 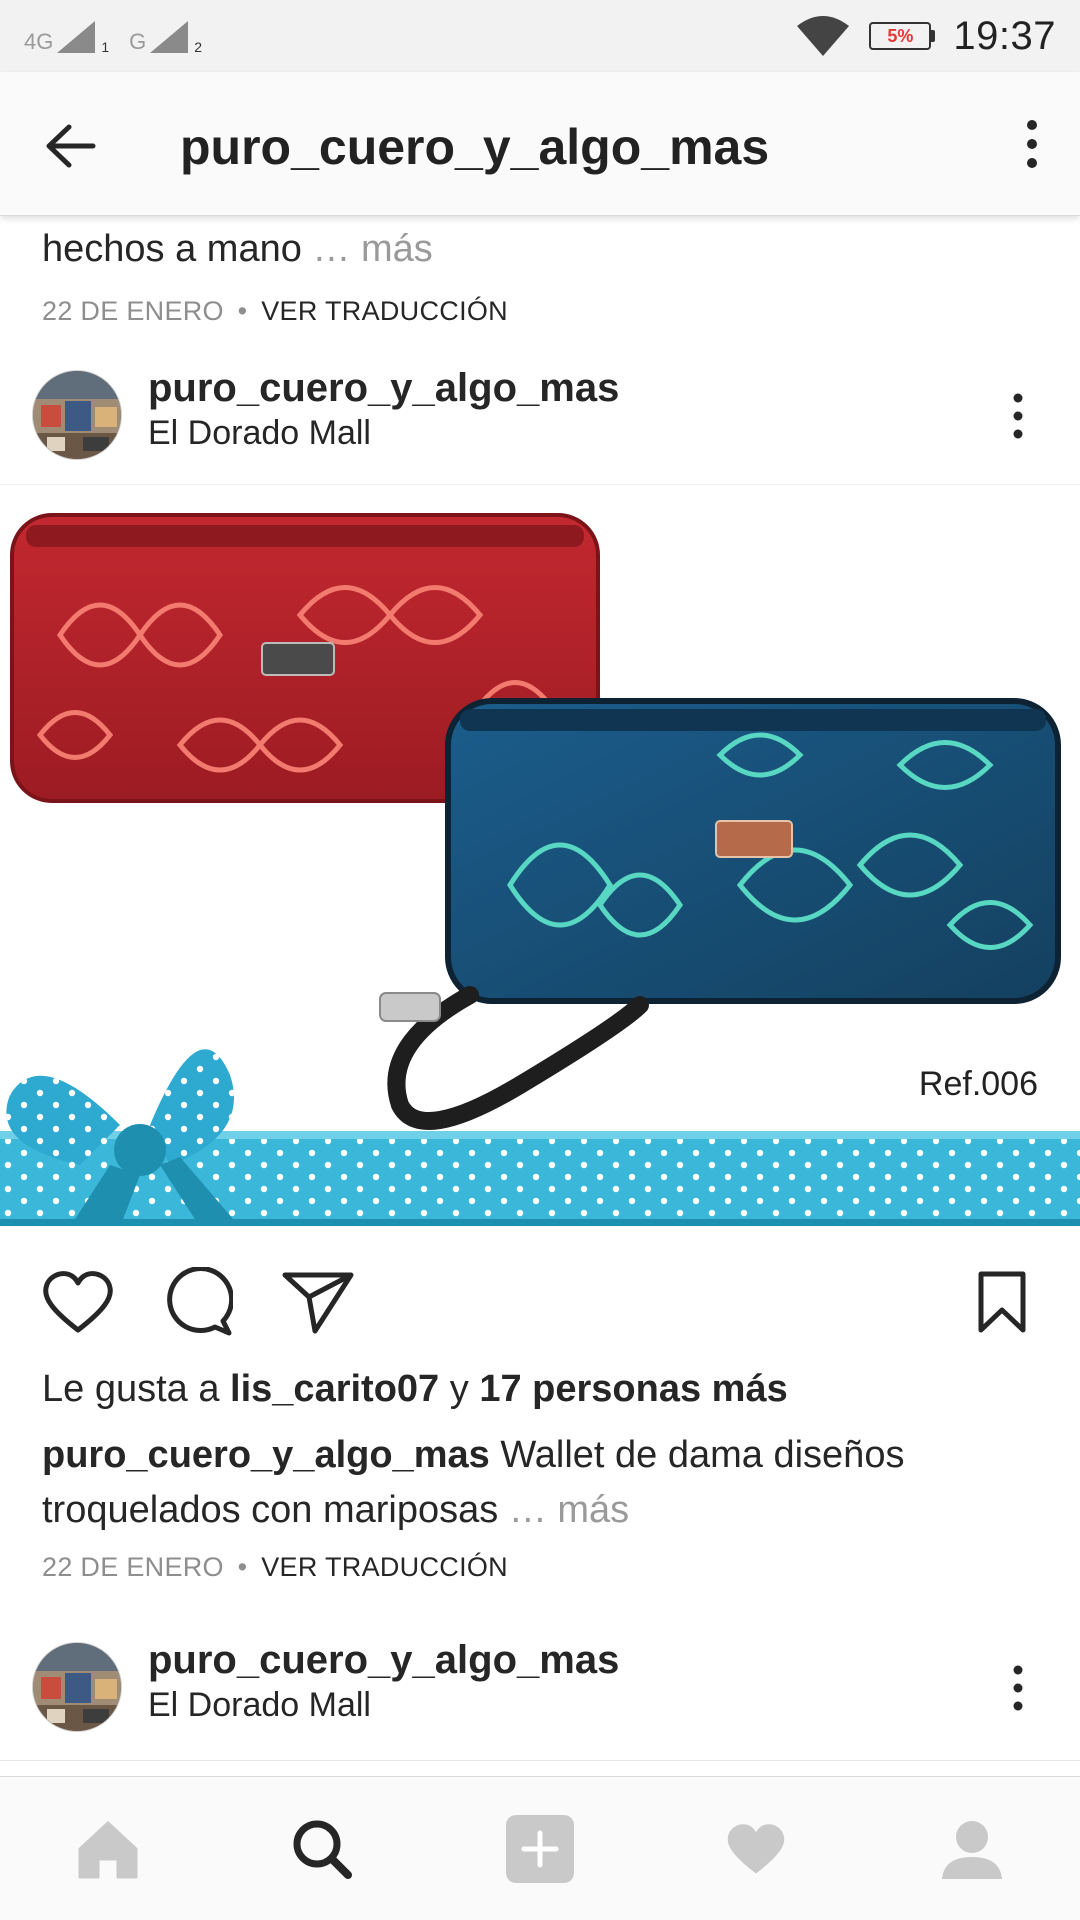 I want to click on sim-number-1: 1, so click(x=105, y=47).